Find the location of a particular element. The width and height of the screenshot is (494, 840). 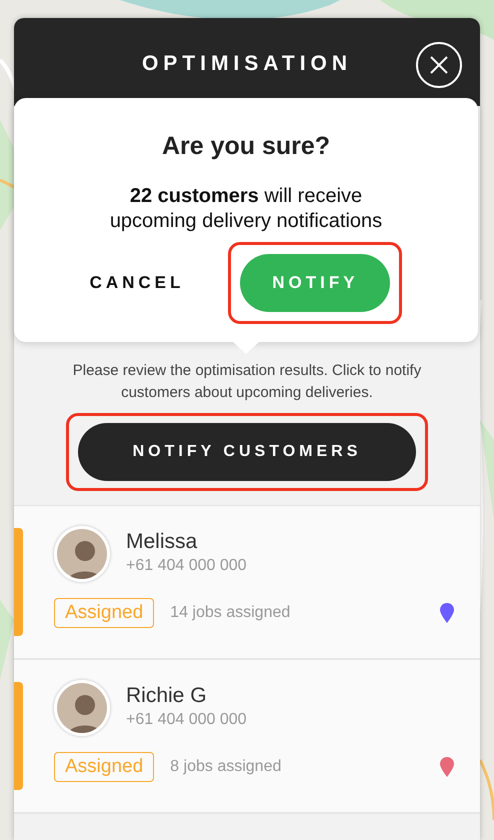

confirm-title: Are you sure? is located at coordinates (246, 146).